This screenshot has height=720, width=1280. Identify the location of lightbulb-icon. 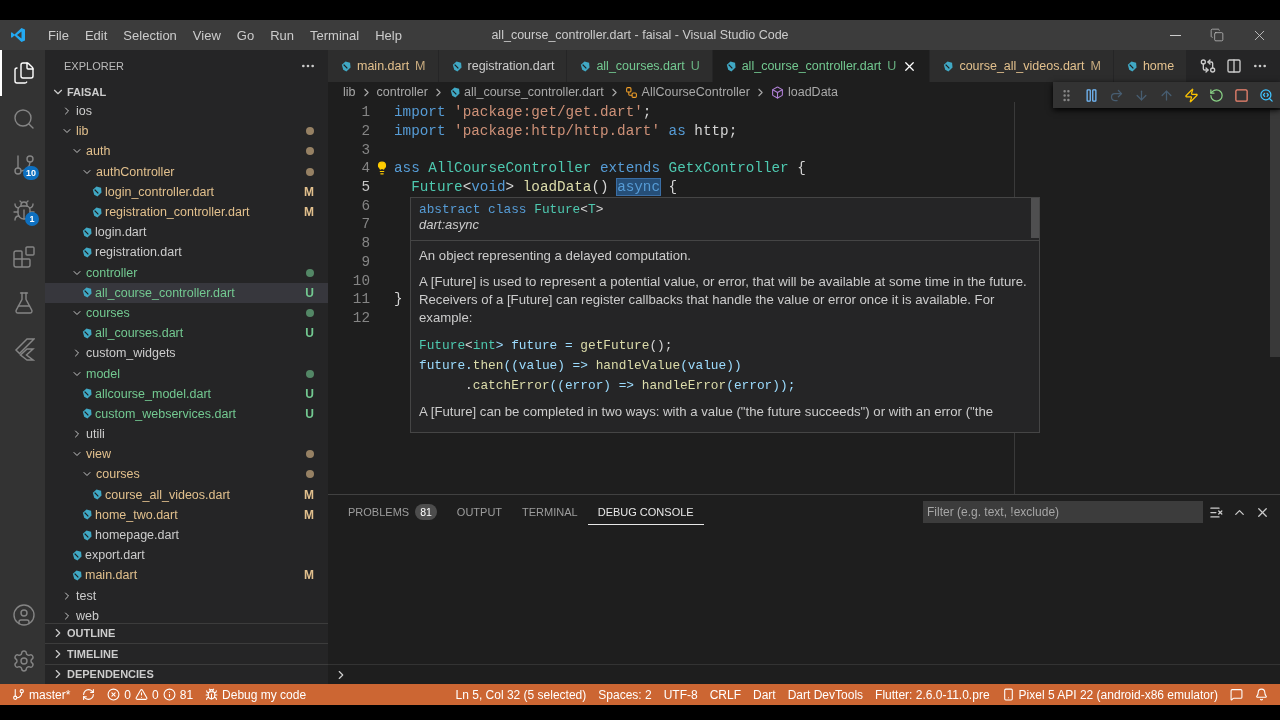
(382, 168).